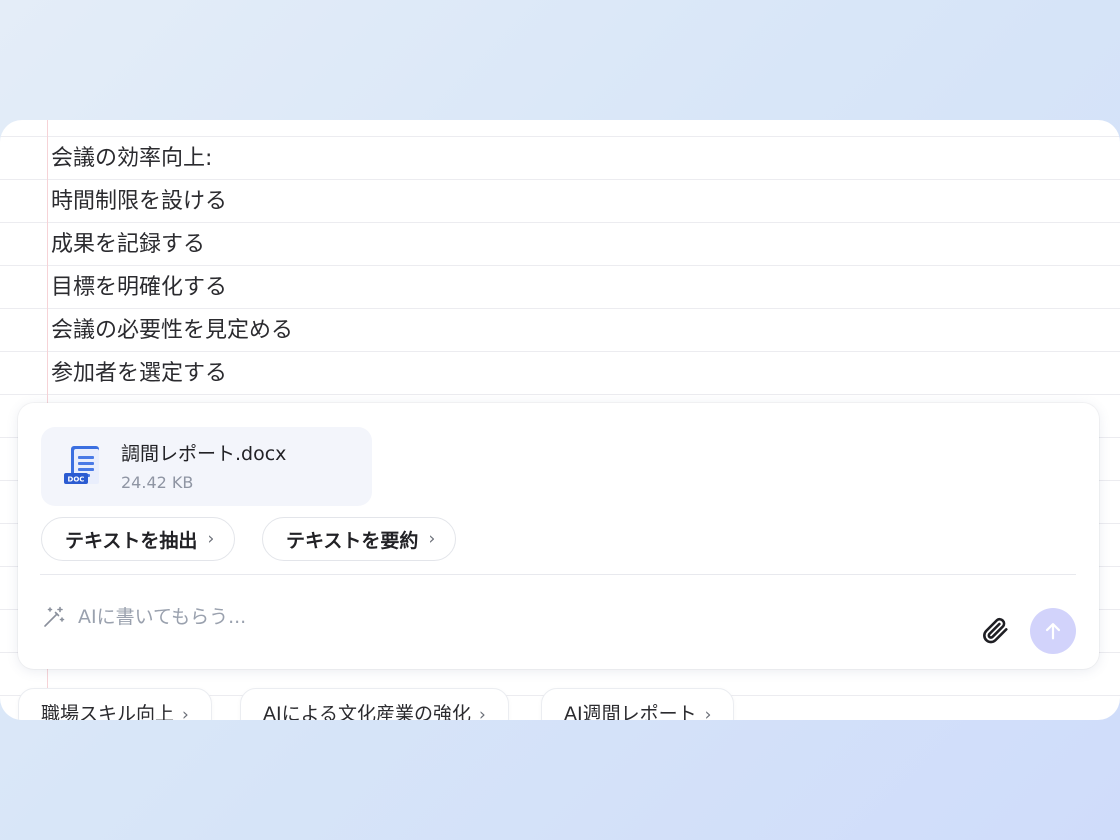  What do you see at coordinates (139, 373) in the screenshot?
I see `note-line: 参加者を選定する` at bounding box center [139, 373].